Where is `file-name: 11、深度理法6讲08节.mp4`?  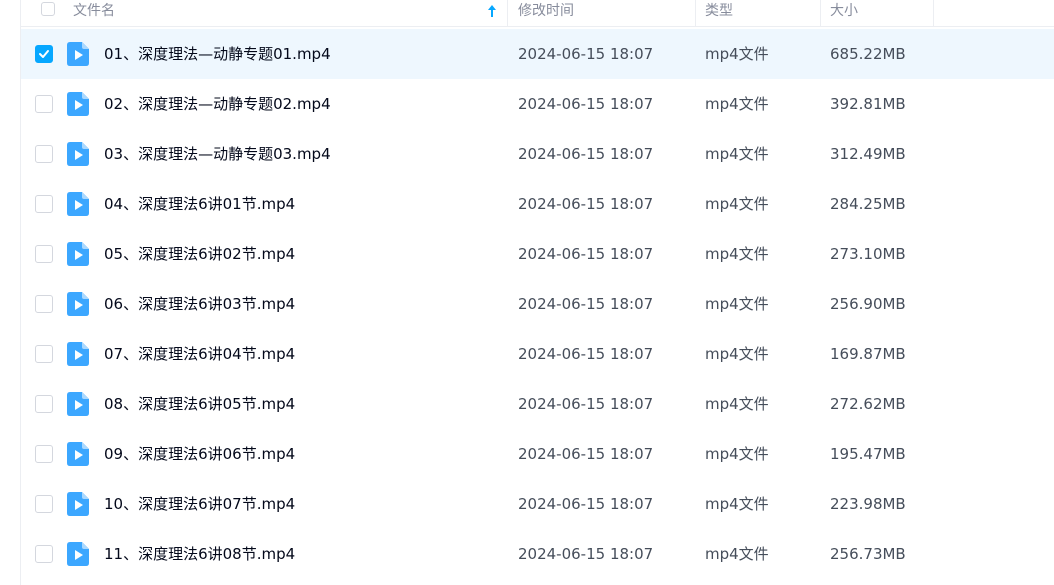 file-name: 11、深度理法6讲08节.mp4 is located at coordinates (199, 554).